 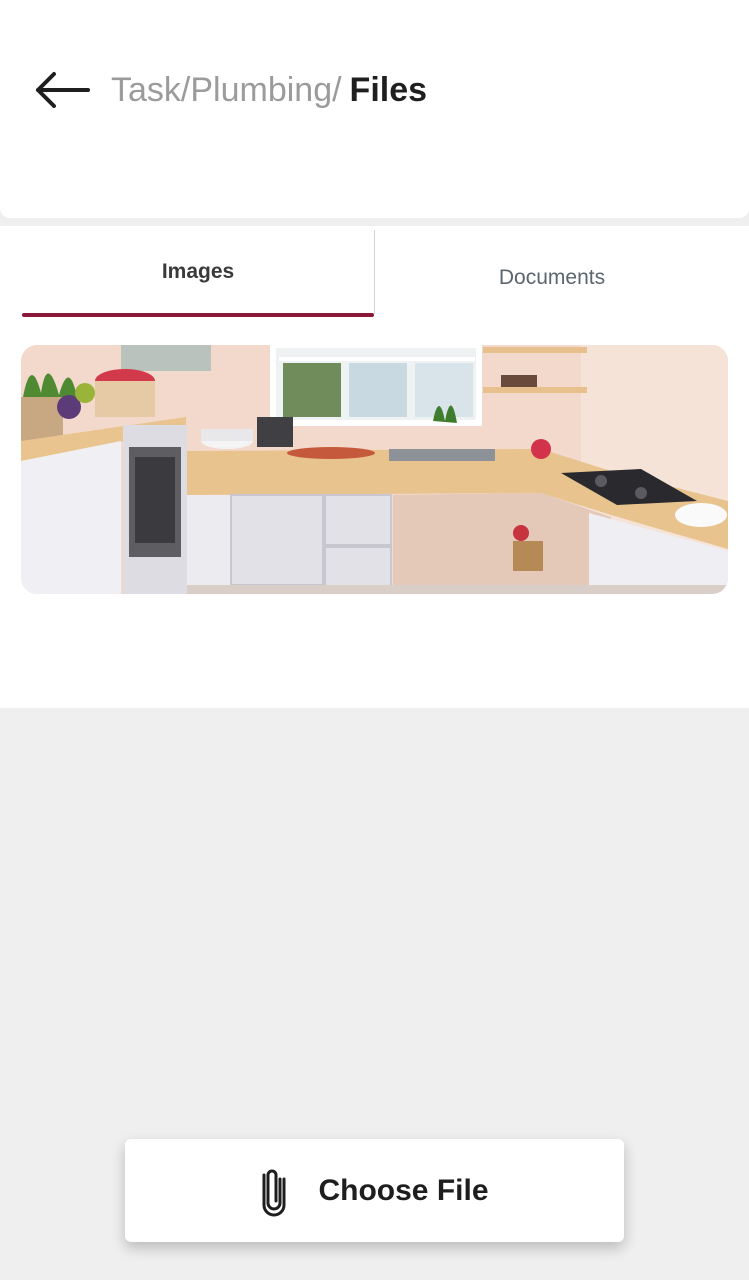 I want to click on breadcrumb: Task/Plumbing/ Files, so click(x=269, y=90).